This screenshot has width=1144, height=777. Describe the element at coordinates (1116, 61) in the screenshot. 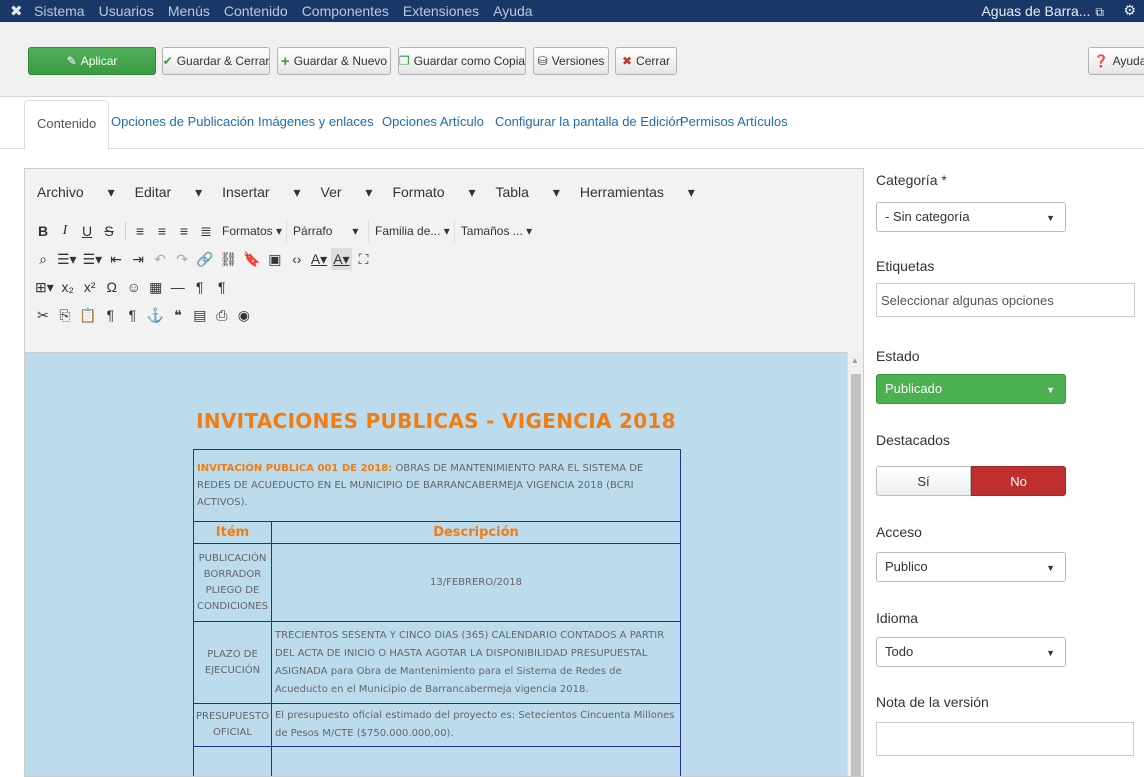

I see `help-button: ❓ Ayuda` at that location.